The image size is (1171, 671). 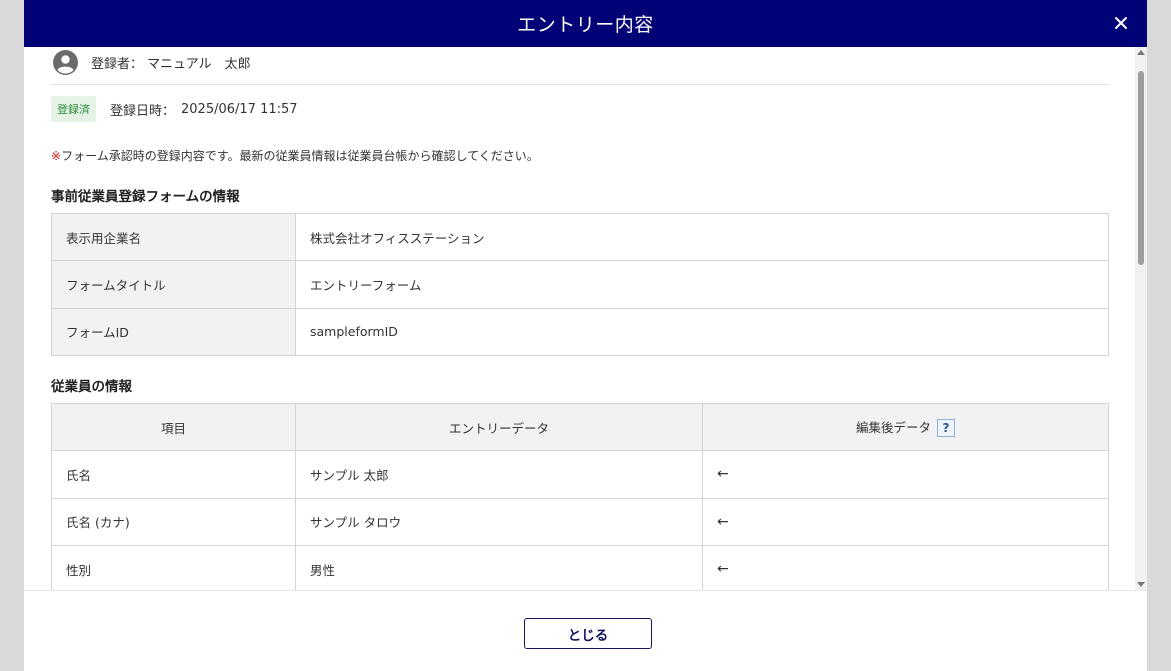 I want to click on column-header-item: 項目, so click(x=173, y=427).